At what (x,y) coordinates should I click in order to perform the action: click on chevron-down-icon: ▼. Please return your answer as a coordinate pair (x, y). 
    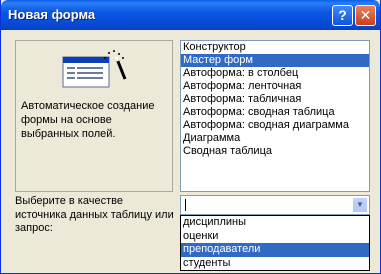
    Looking at the image, I should click on (360, 204).